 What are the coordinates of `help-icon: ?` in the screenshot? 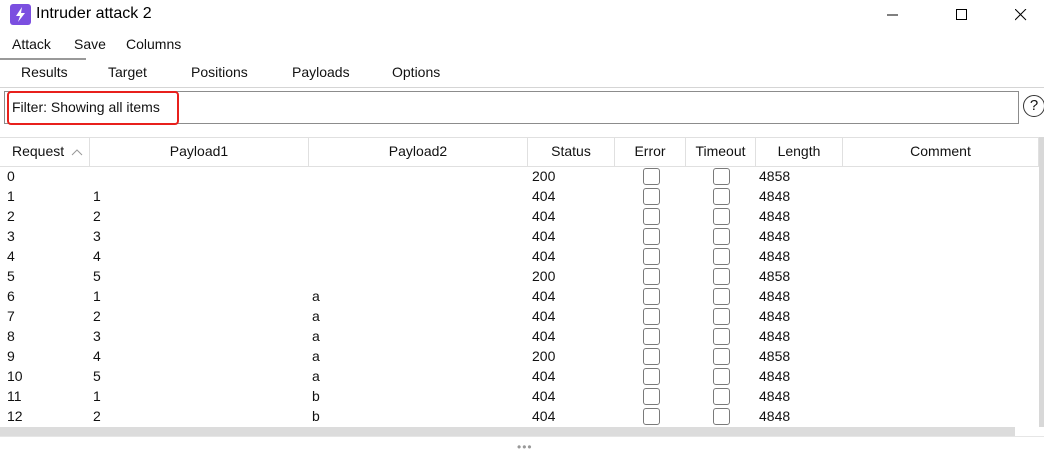 It's located at (1033, 106).